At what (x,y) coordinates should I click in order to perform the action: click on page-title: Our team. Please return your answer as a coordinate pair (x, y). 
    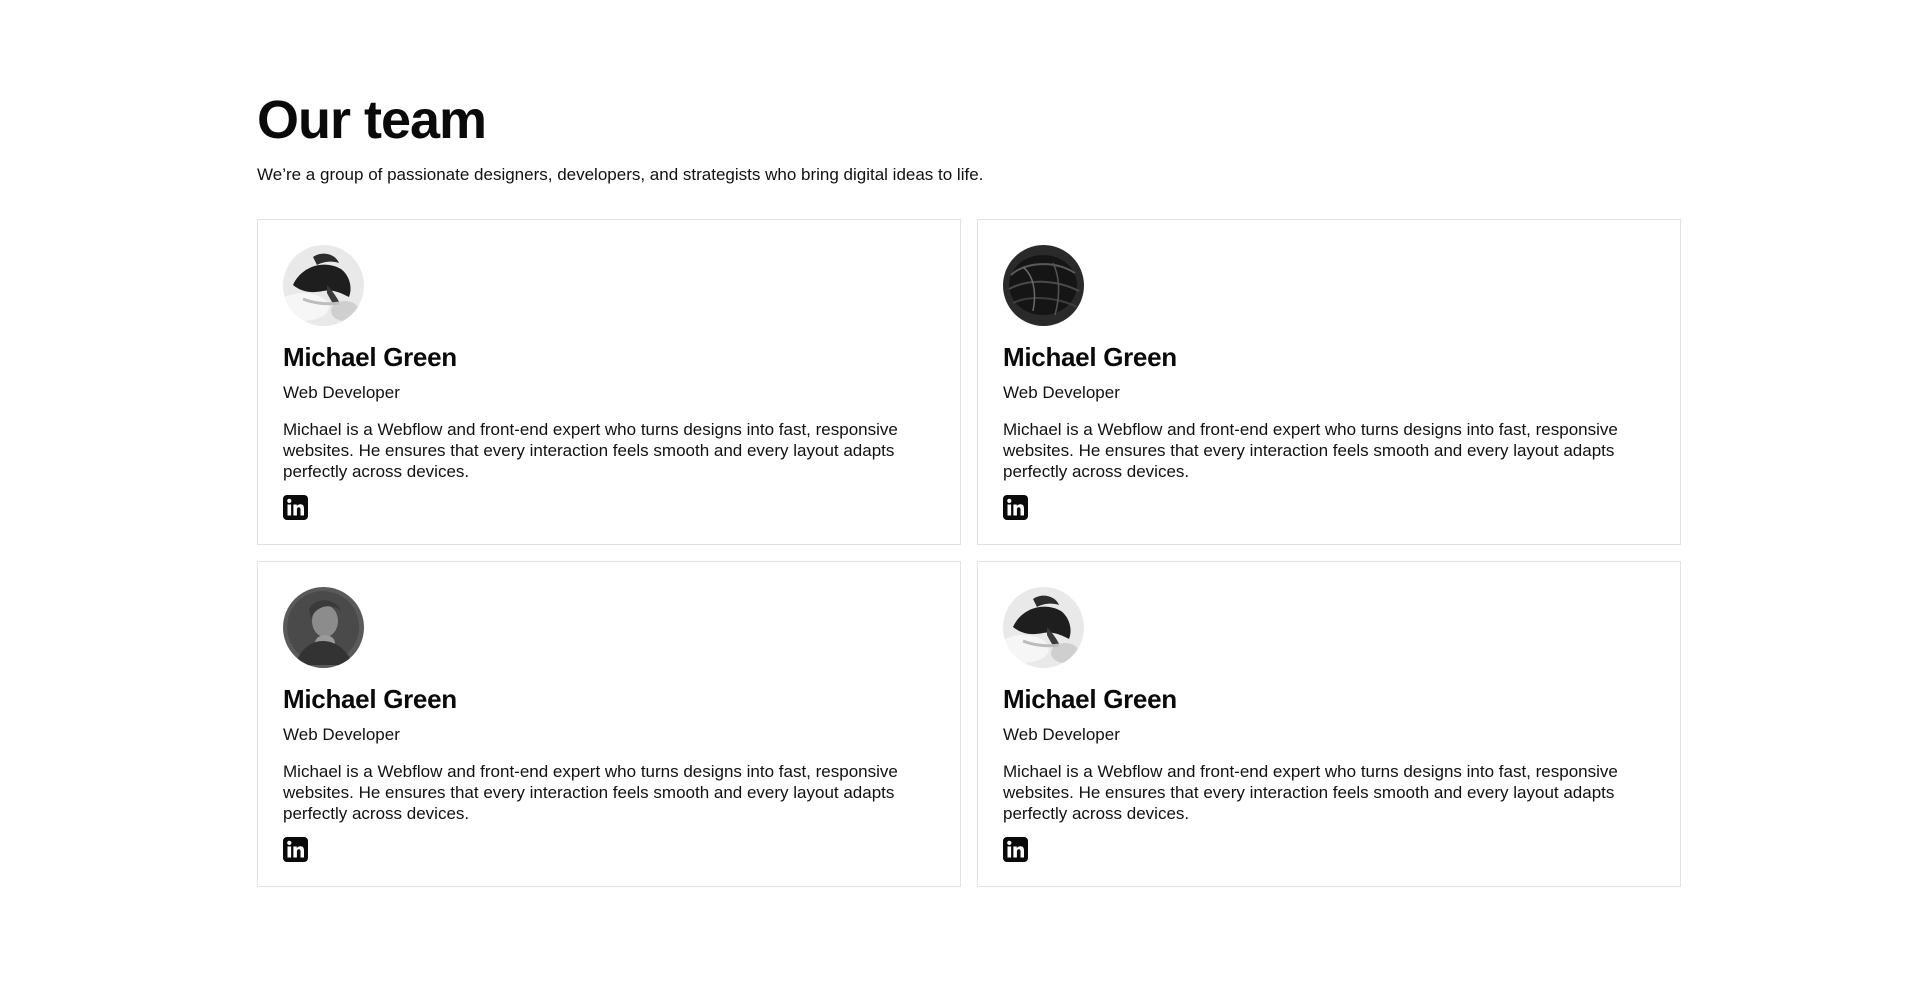
    Looking at the image, I should click on (372, 120).